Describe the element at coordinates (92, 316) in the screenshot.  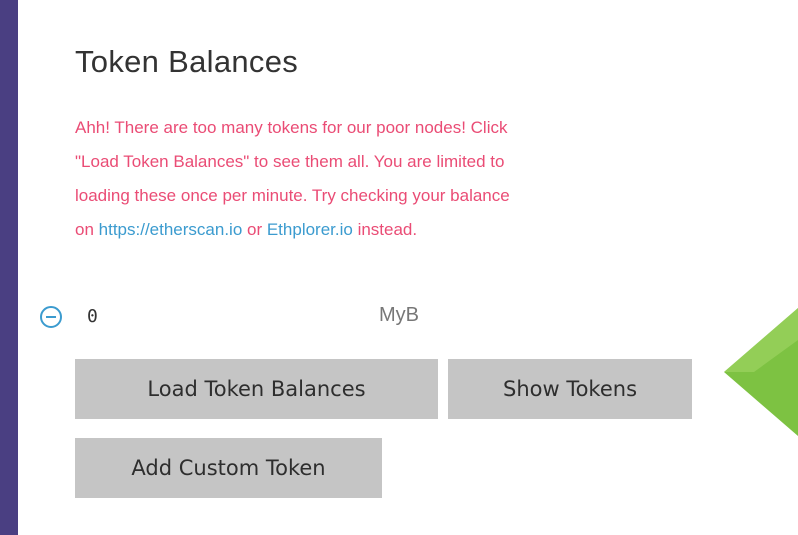
I see `token-balance: 0` at that location.